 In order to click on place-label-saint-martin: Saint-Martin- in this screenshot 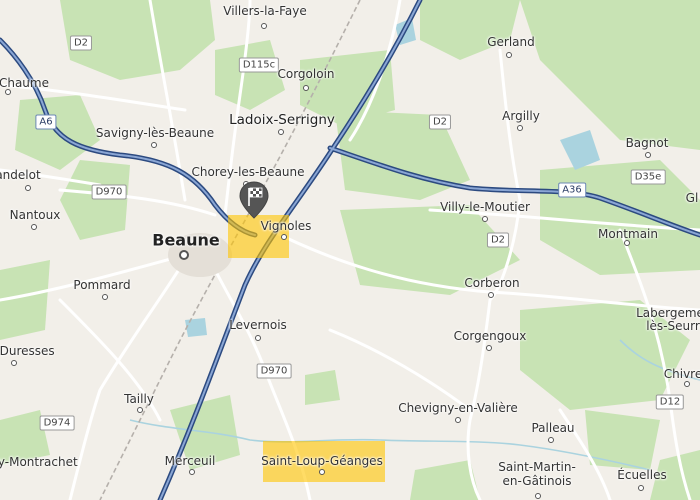, I will do `click(537, 467)`.